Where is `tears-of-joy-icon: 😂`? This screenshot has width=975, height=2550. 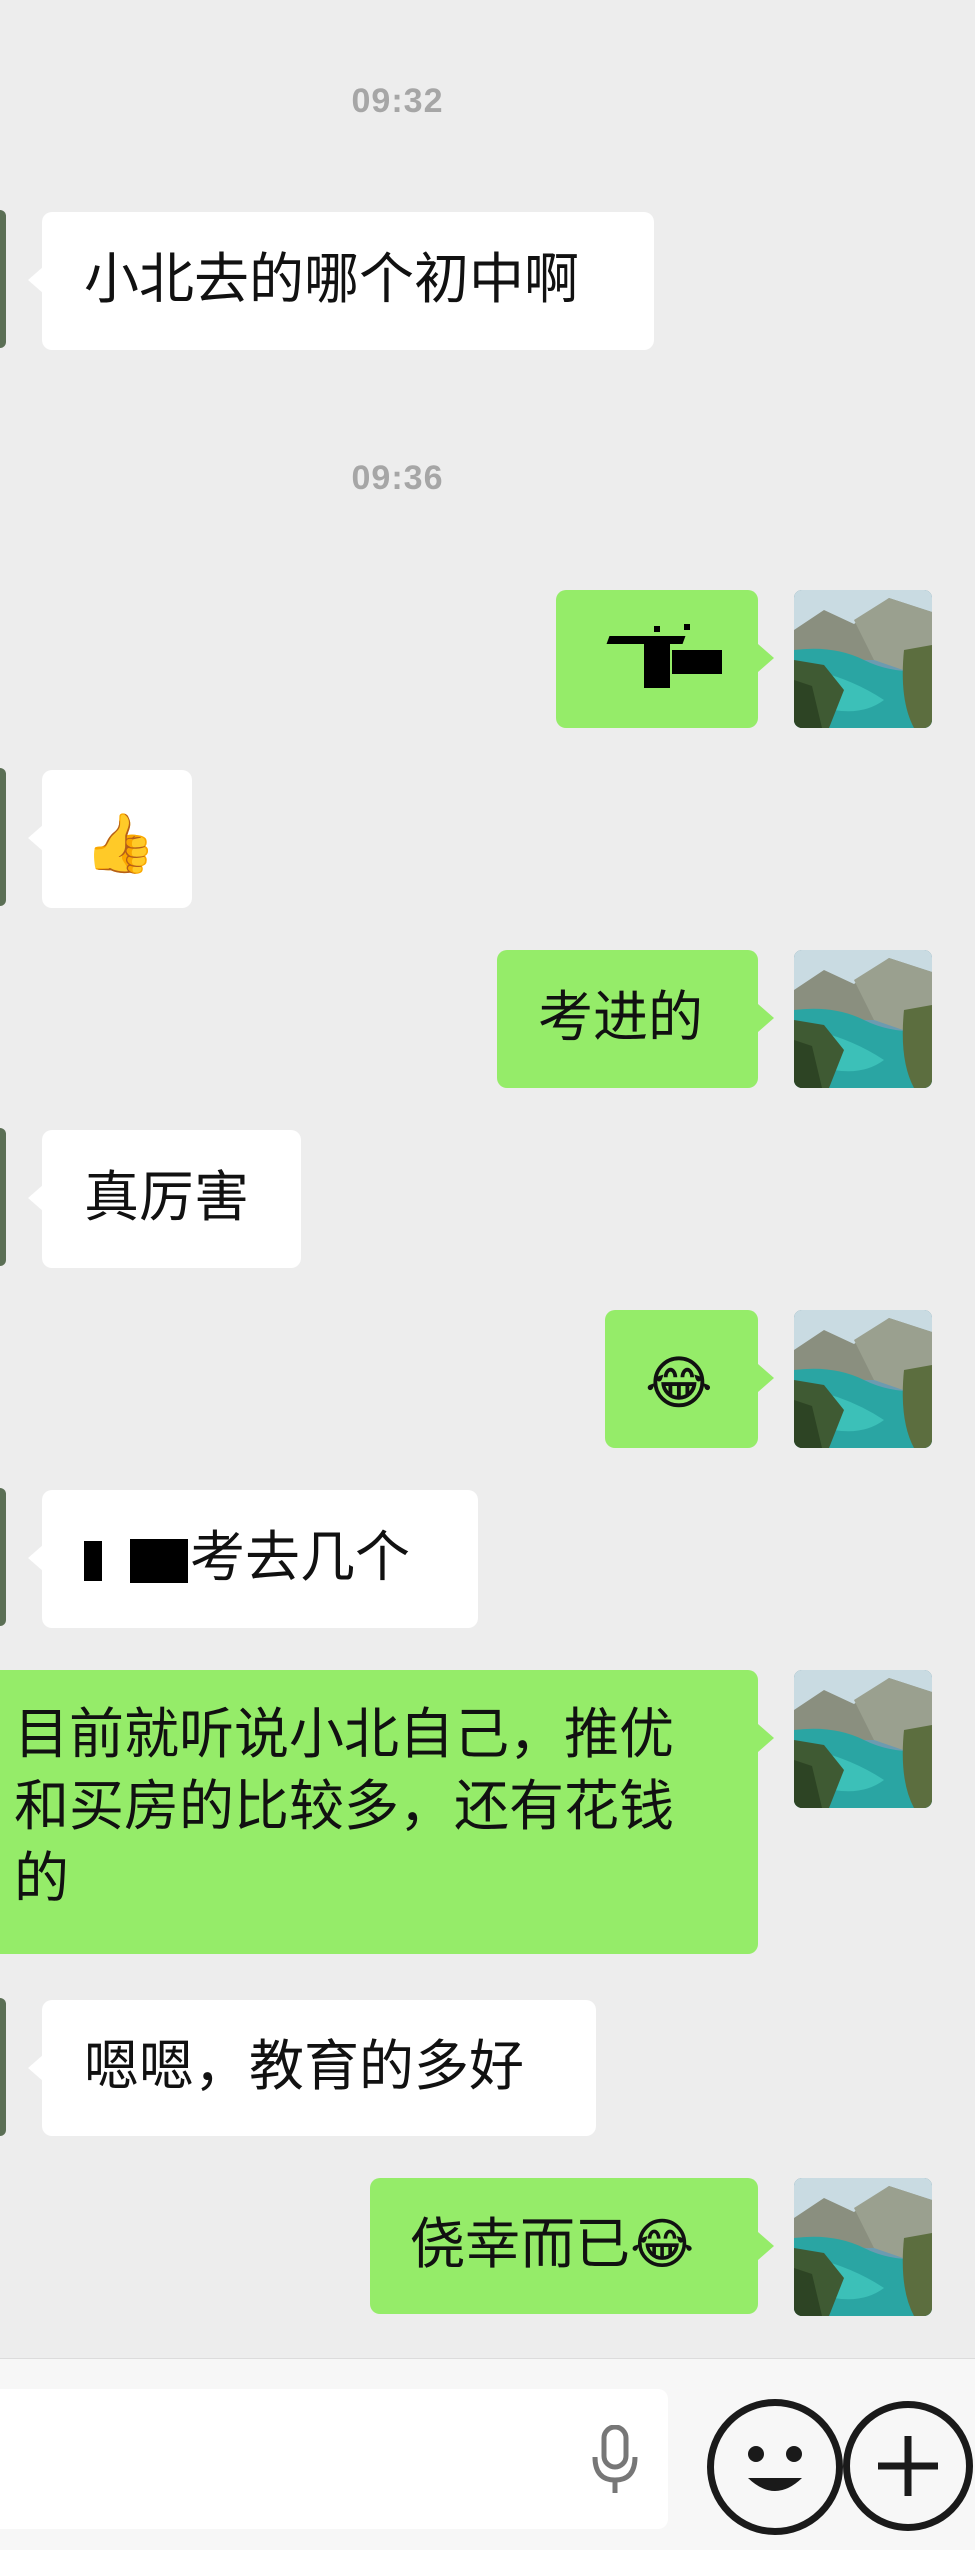 tears-of-joy-icon: 😂 is located at coordinates (679, 1382).